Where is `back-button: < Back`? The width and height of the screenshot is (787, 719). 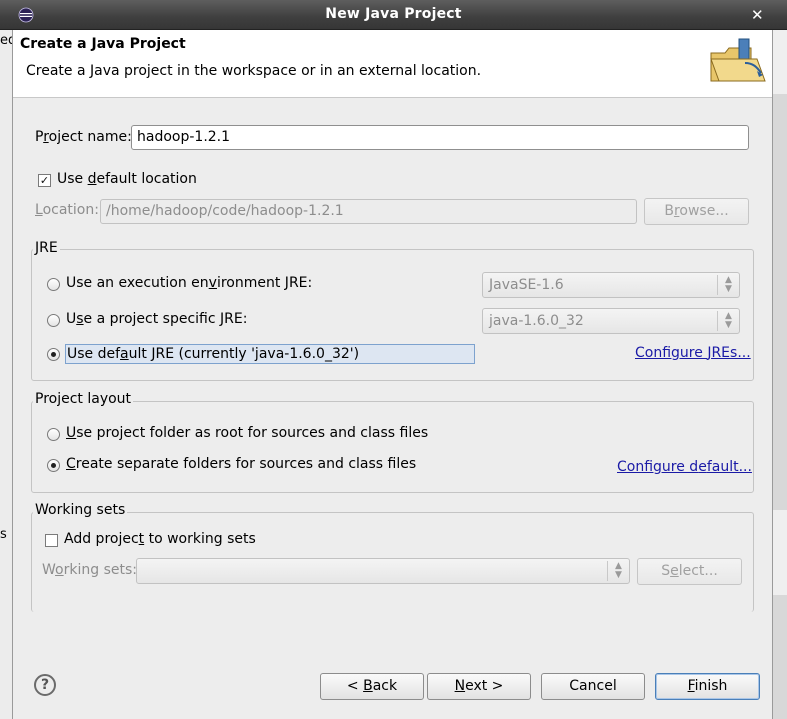 back-button: < Back is located at coordinates (372, 686).